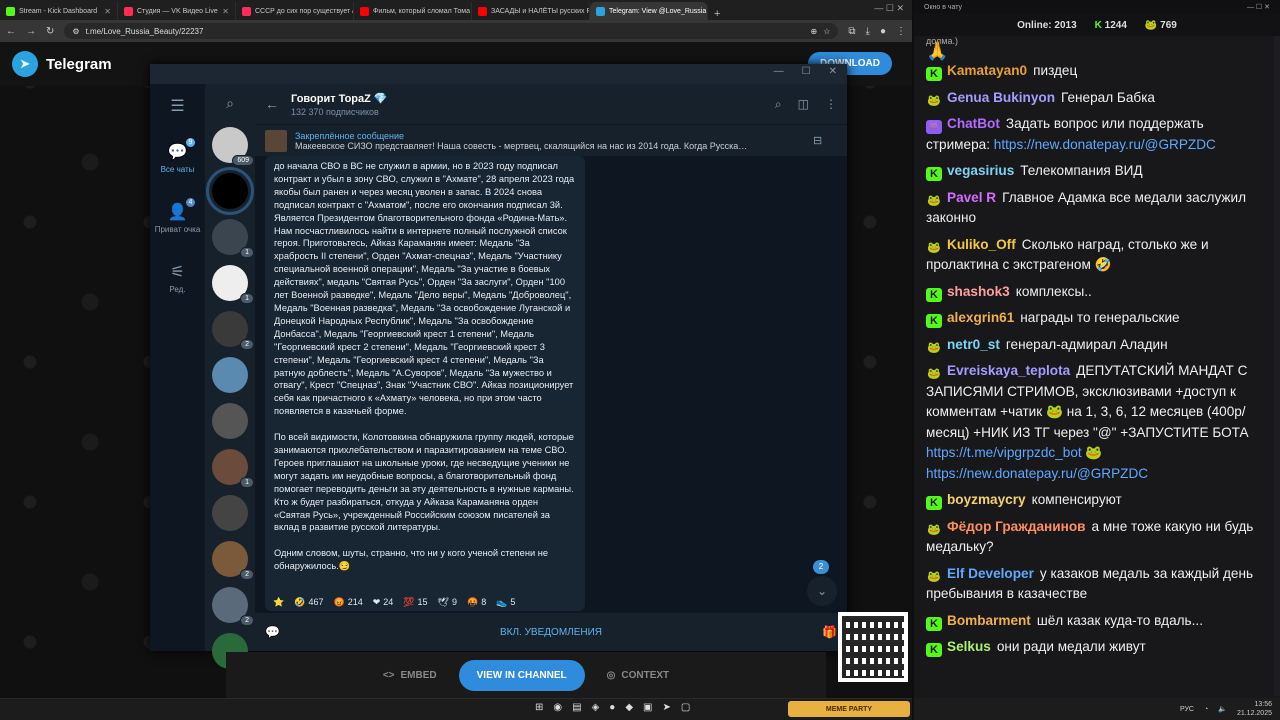 This screenshot has height=720, width=1280. I want to click on reaction-chip: 💯 15, so click(415, 602).